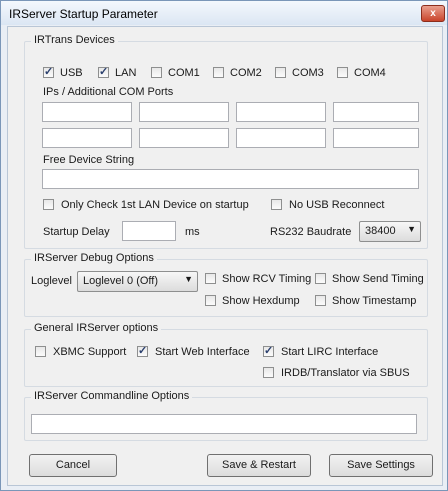 This screenshot has height=491, width=448. Describe the element at coordinates (108, 92) in the screenshot. I see `ips-label: IPs / Additional COM Ports` at that location.